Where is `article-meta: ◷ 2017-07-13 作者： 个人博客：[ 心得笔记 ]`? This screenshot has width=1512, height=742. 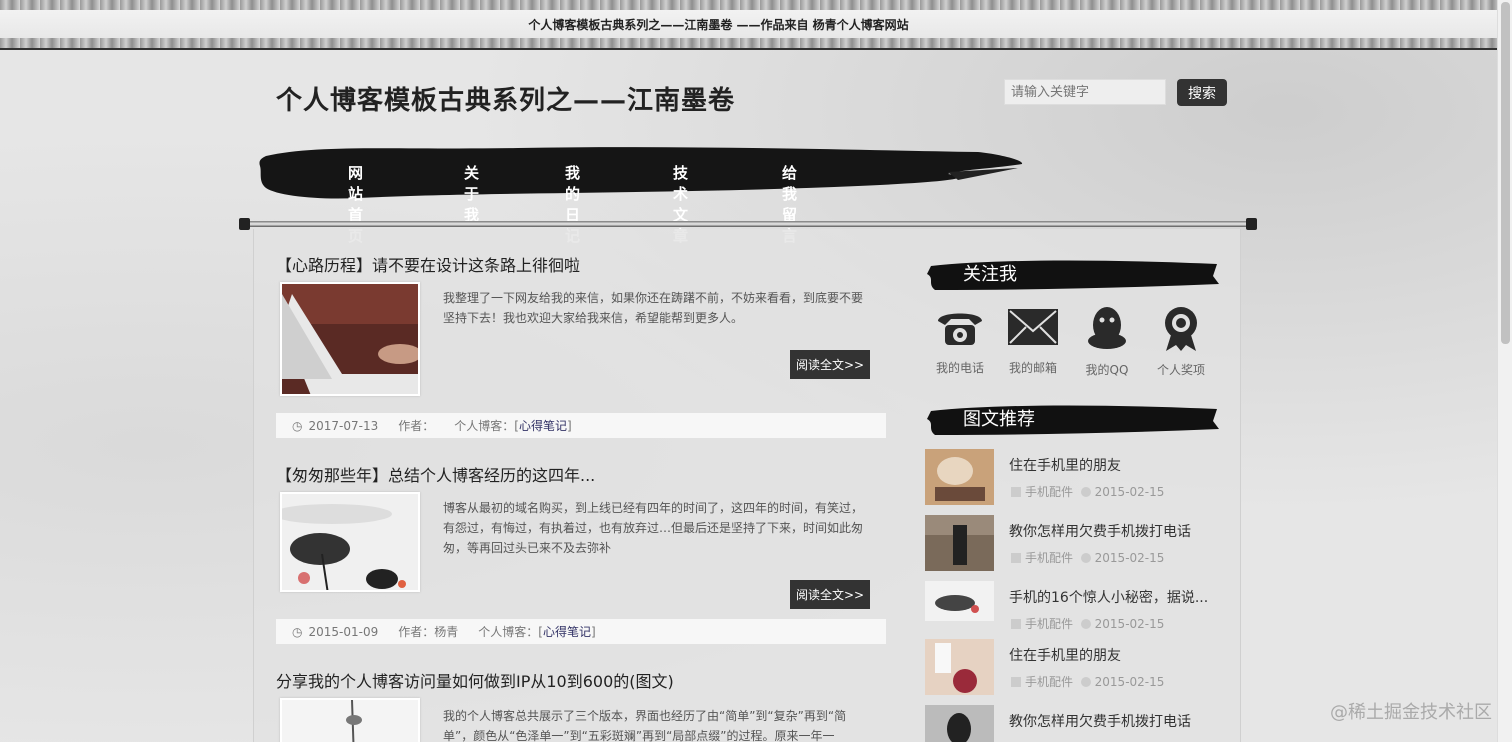
article-meta: ◷ 2017-07-13 作者： 个人博客：[ 心得笔记 ] is located at coordinates (581, 425).